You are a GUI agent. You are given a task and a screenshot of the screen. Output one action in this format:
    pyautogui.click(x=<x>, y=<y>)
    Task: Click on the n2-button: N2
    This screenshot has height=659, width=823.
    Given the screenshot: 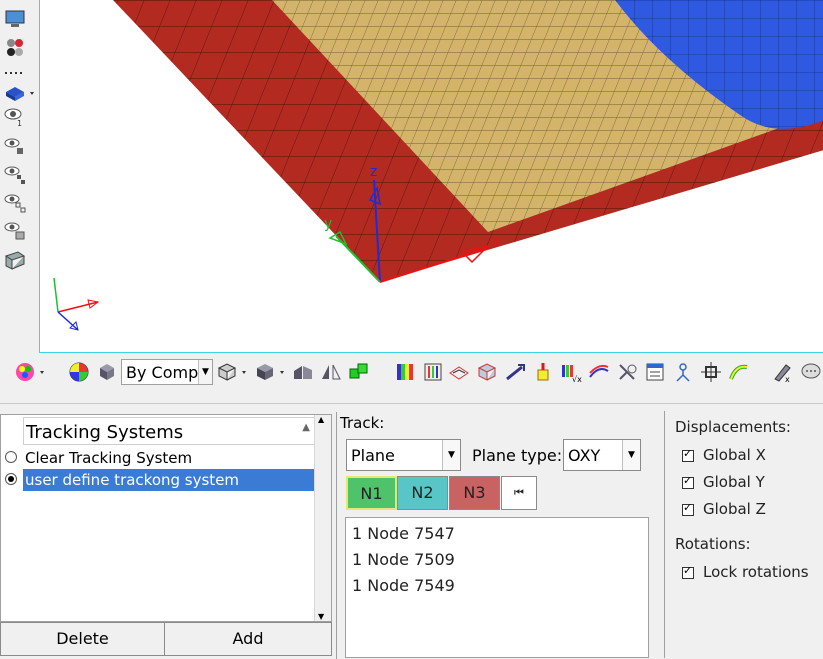 What is the action you would take?
    pyautogui.click(x=422, y=493)
    